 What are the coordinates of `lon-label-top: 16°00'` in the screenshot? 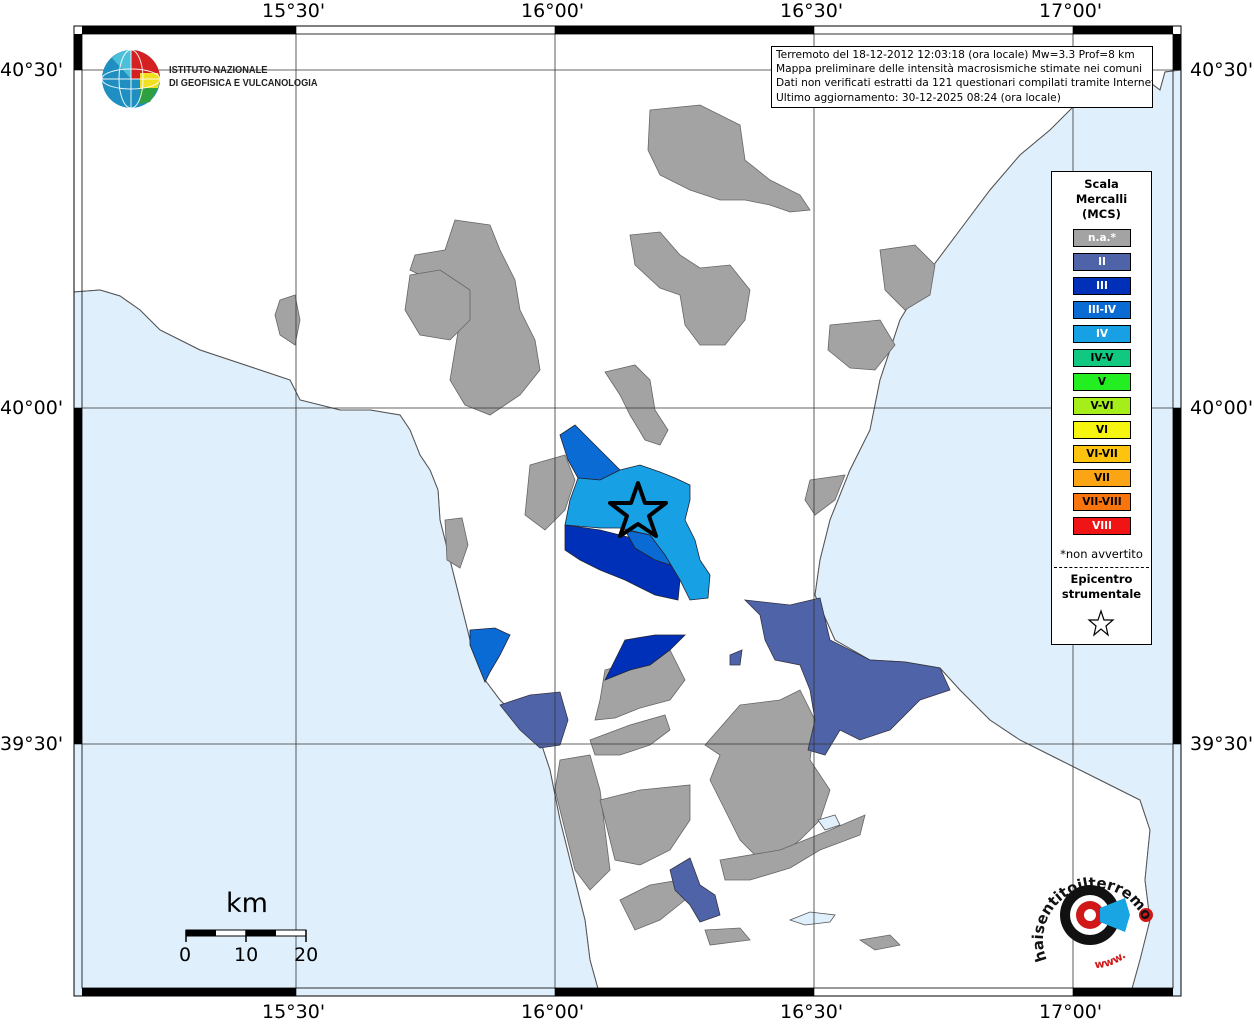 It's located at (553, 11).